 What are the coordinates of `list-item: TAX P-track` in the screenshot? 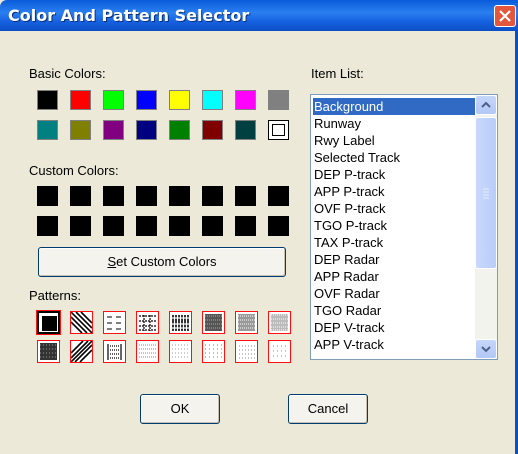 It's located at (348, 242).